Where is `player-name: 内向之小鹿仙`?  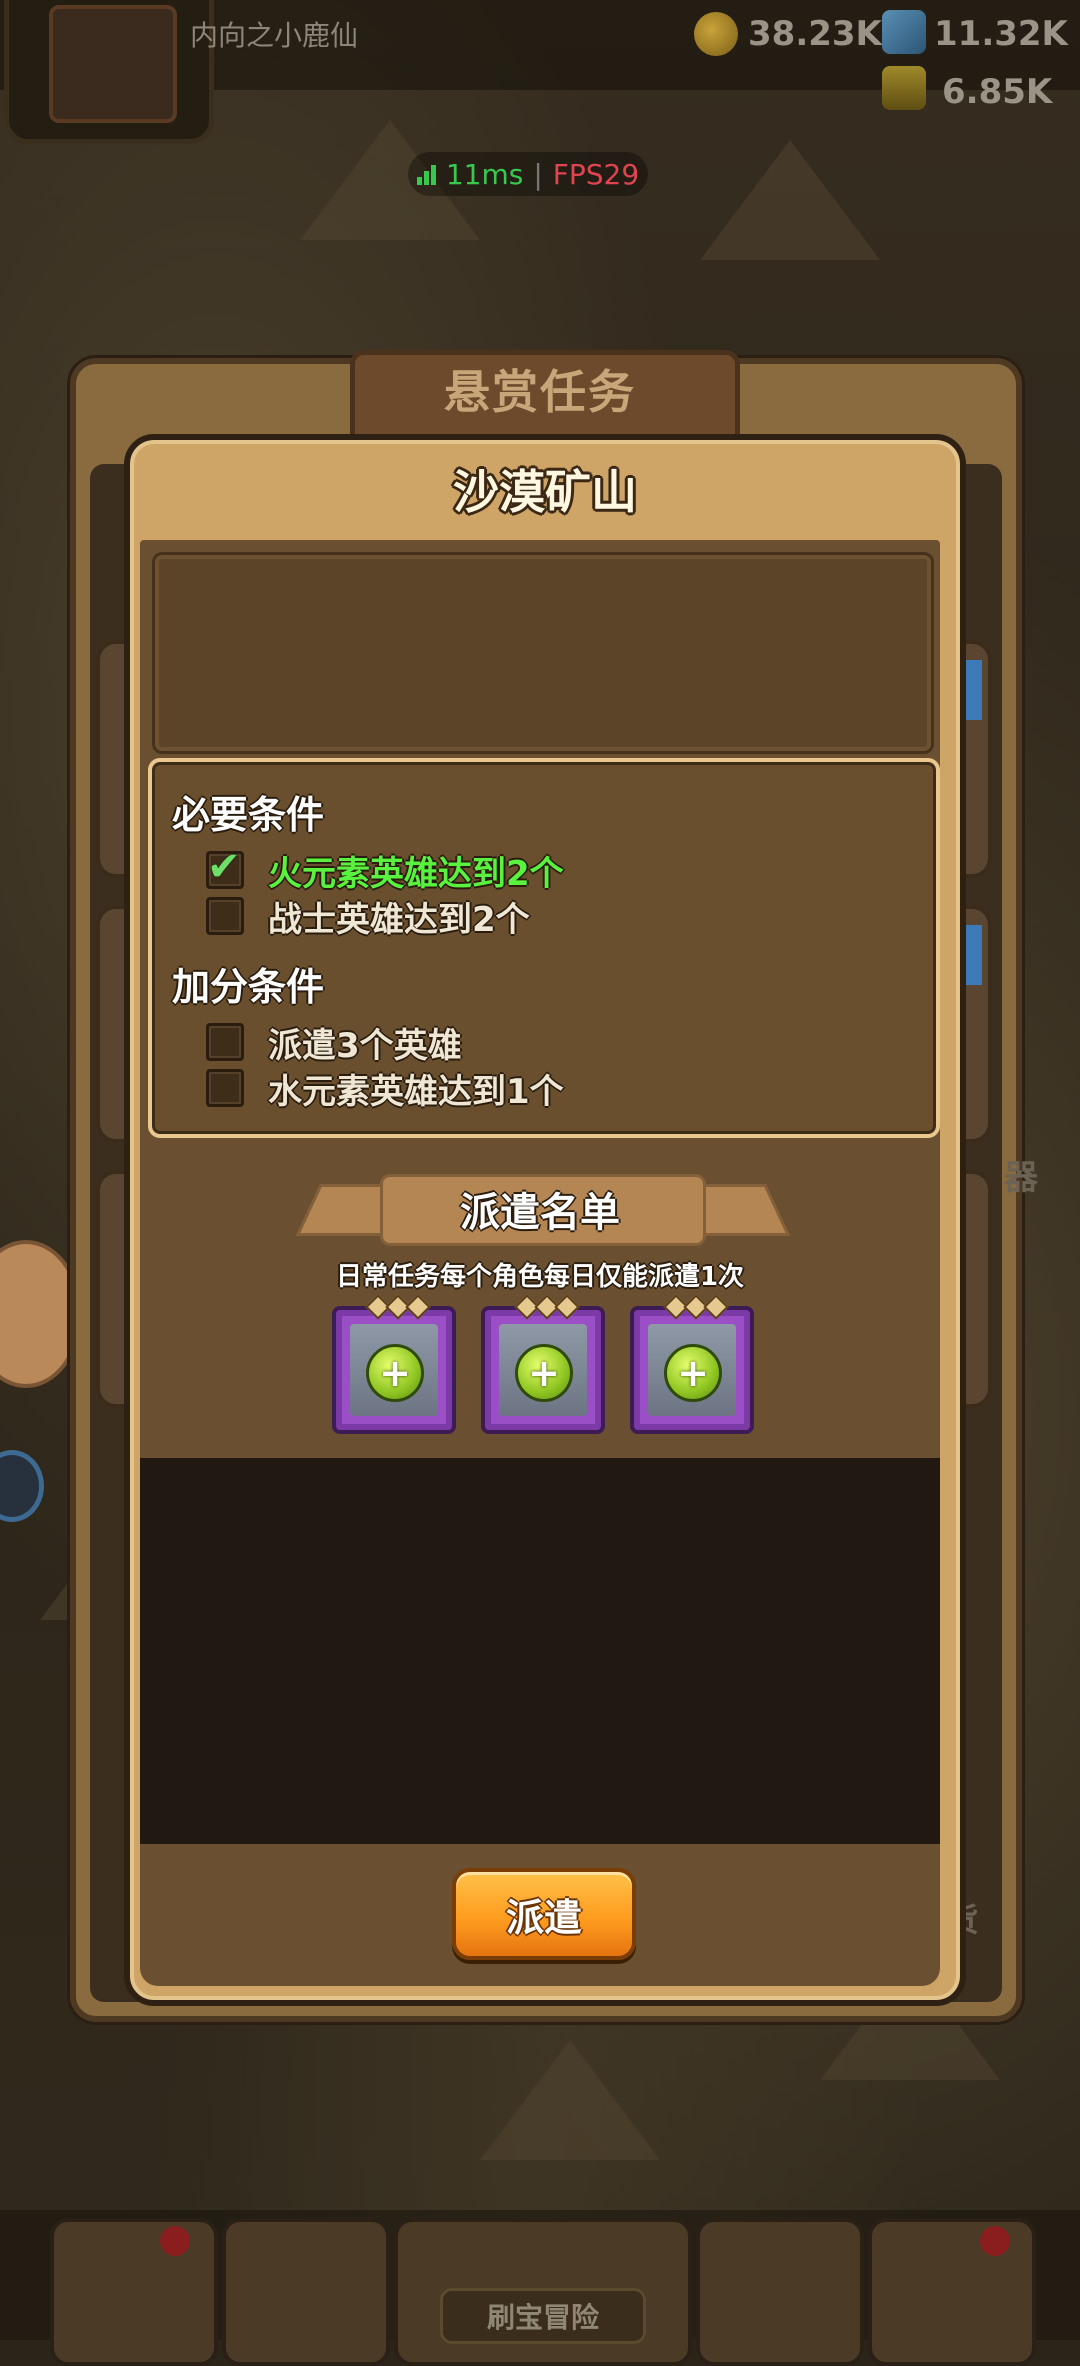 player-name: 内向之小鹿仙 is located at coordinates (274, 35).